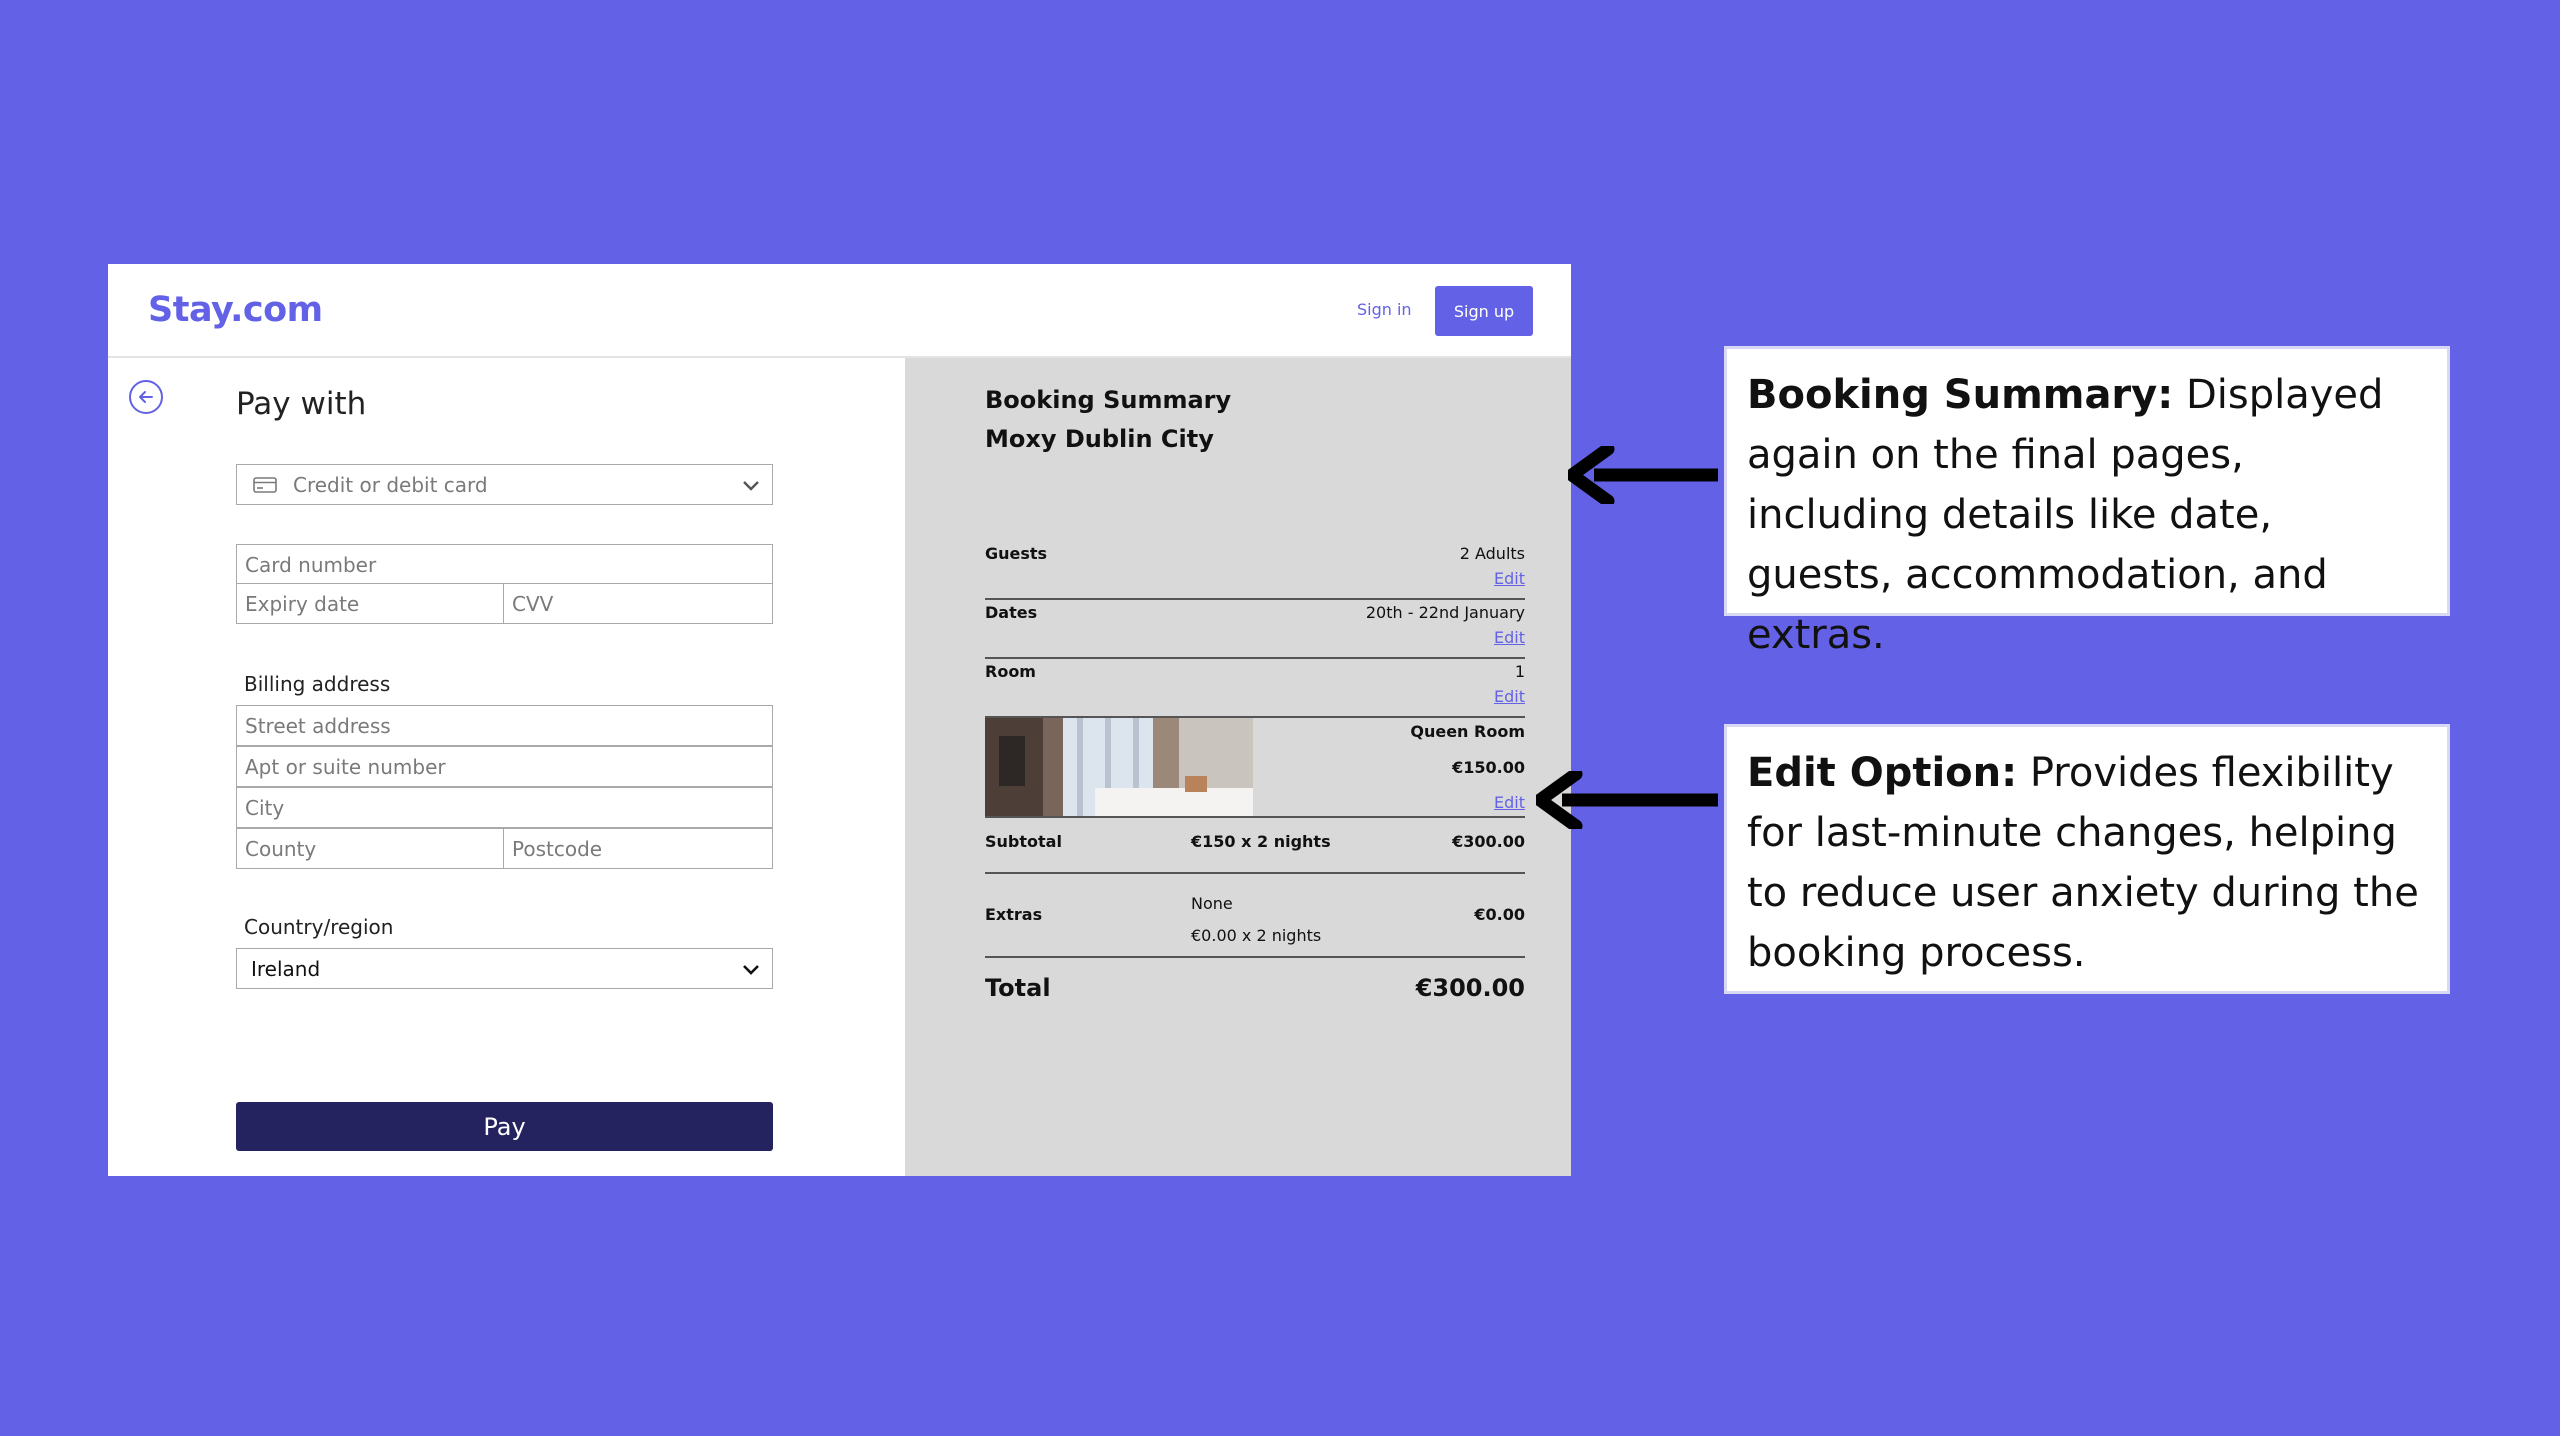 This screenshot has width=2560, height=1436. Describe the element at coordinates (235, 310) in the screenshot. I see `logo: Stay.com` at that location.